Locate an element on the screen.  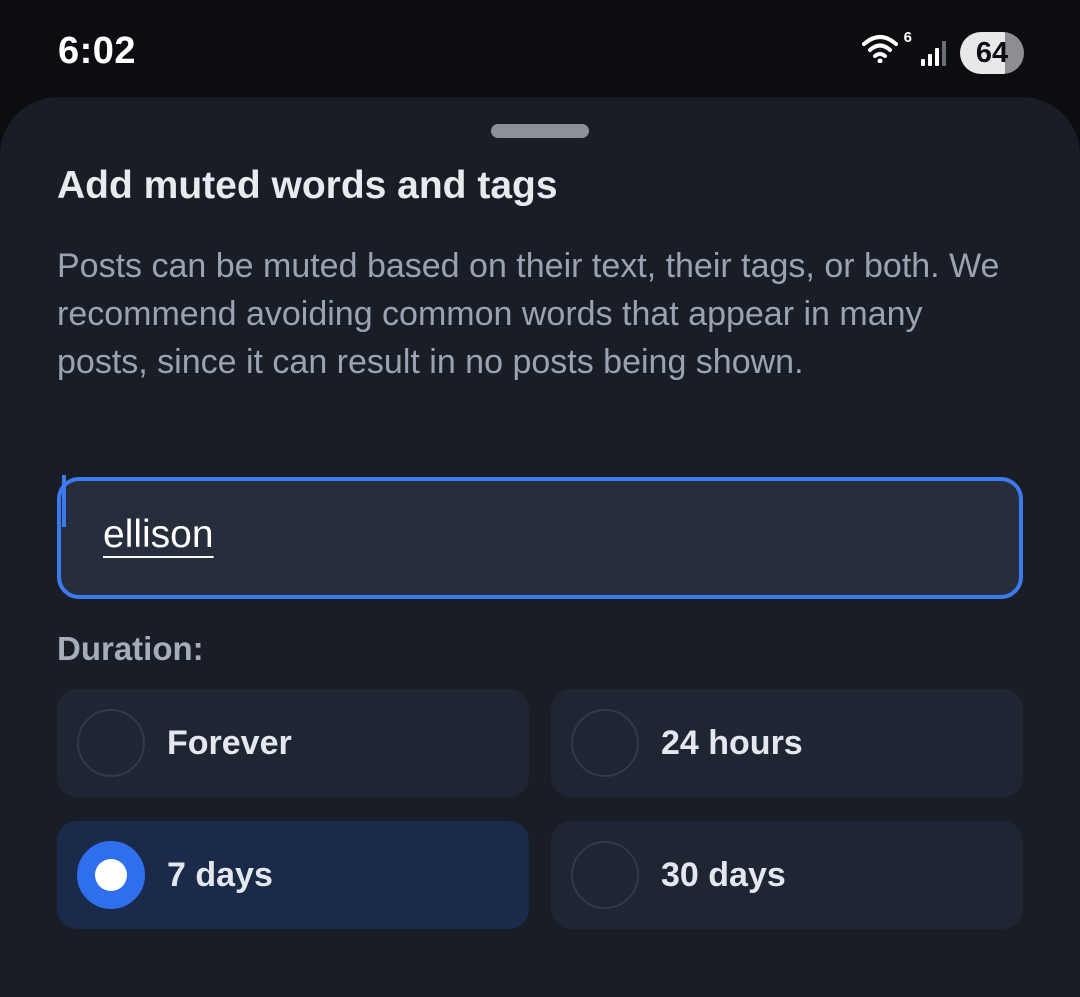
battery-level: 64 is located at coordinates (992, 52).